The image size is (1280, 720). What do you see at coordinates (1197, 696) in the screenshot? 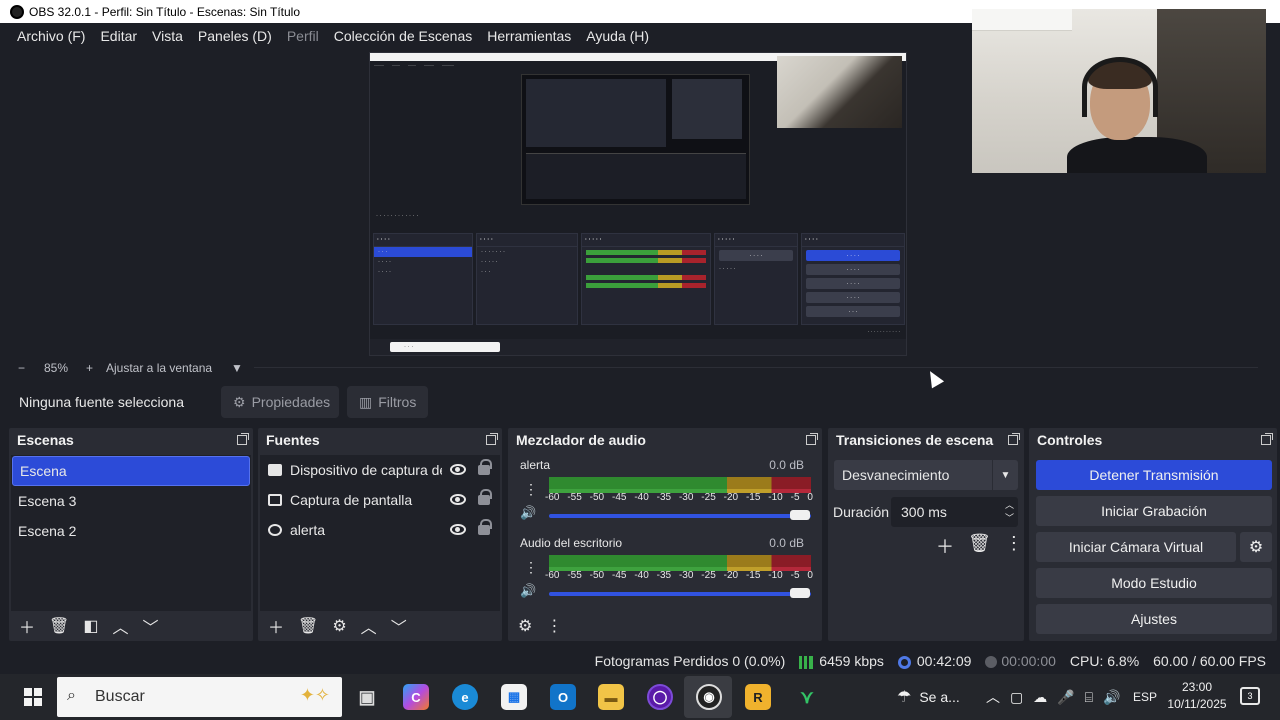
I see `taskbar-clock: 23:00 10/11/2025` at bounding box center [1197, 696].